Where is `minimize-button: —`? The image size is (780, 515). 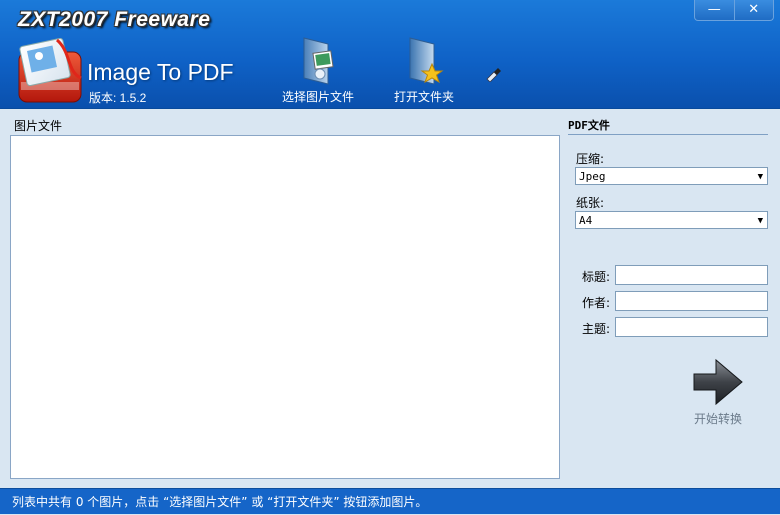 minimize-button: — is located at coordinates (714, 10).